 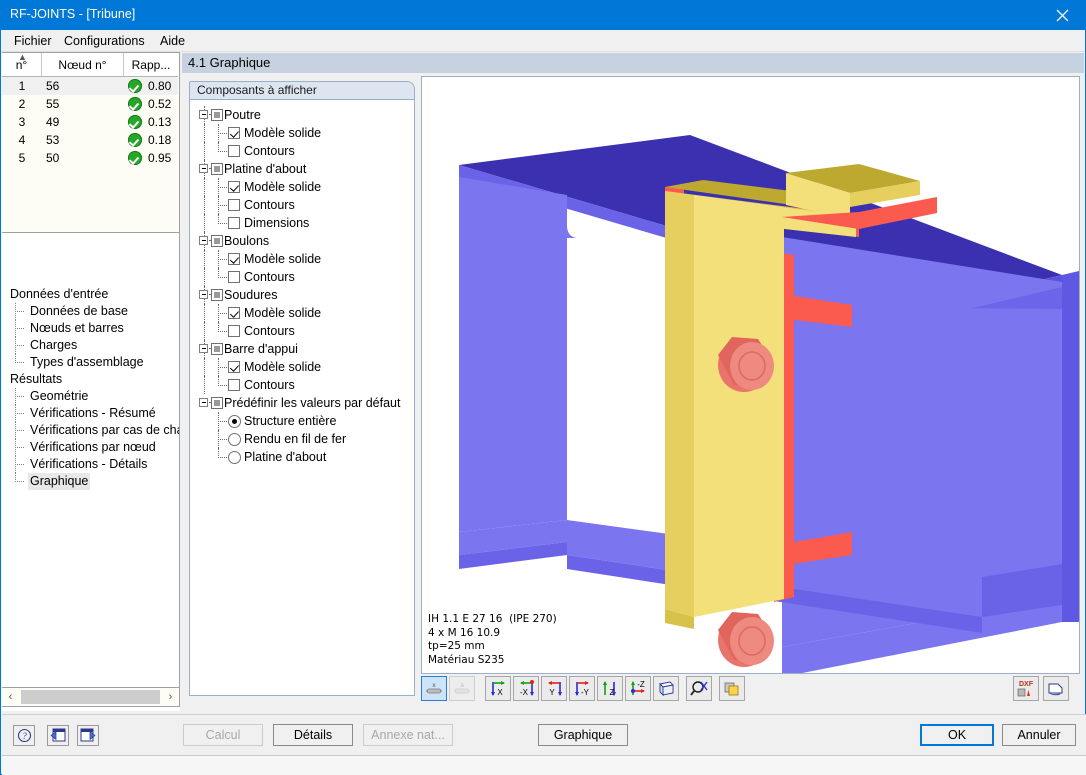 I want to click on component-group: Platine d'about, so click(x=302, y=169).